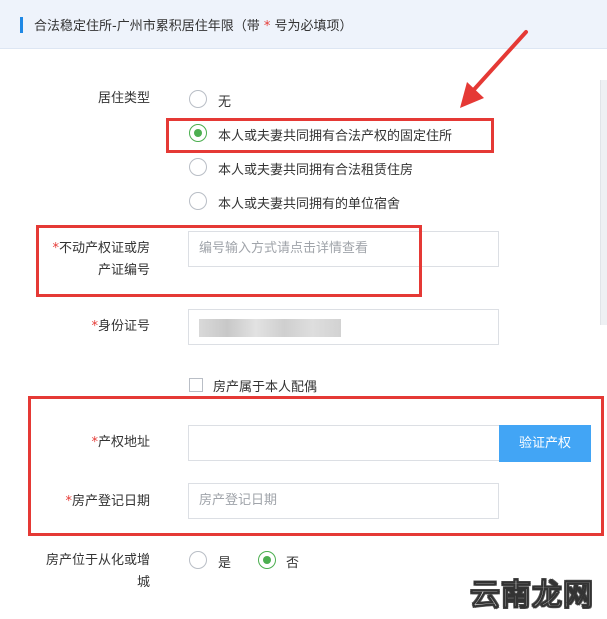  Describe the element at coordinates (532, 596) in the screenshot. I see `watermark-logo: 云南龙网` at that location.